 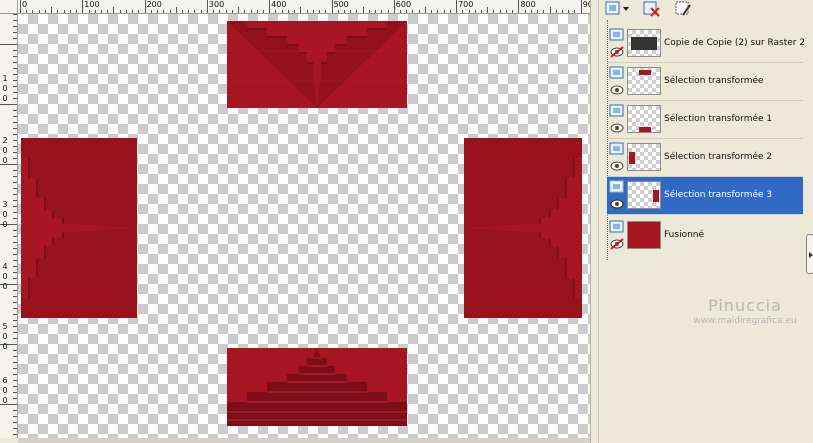 I want to click on canvas-panel-divider, so click(x=594, y=221).